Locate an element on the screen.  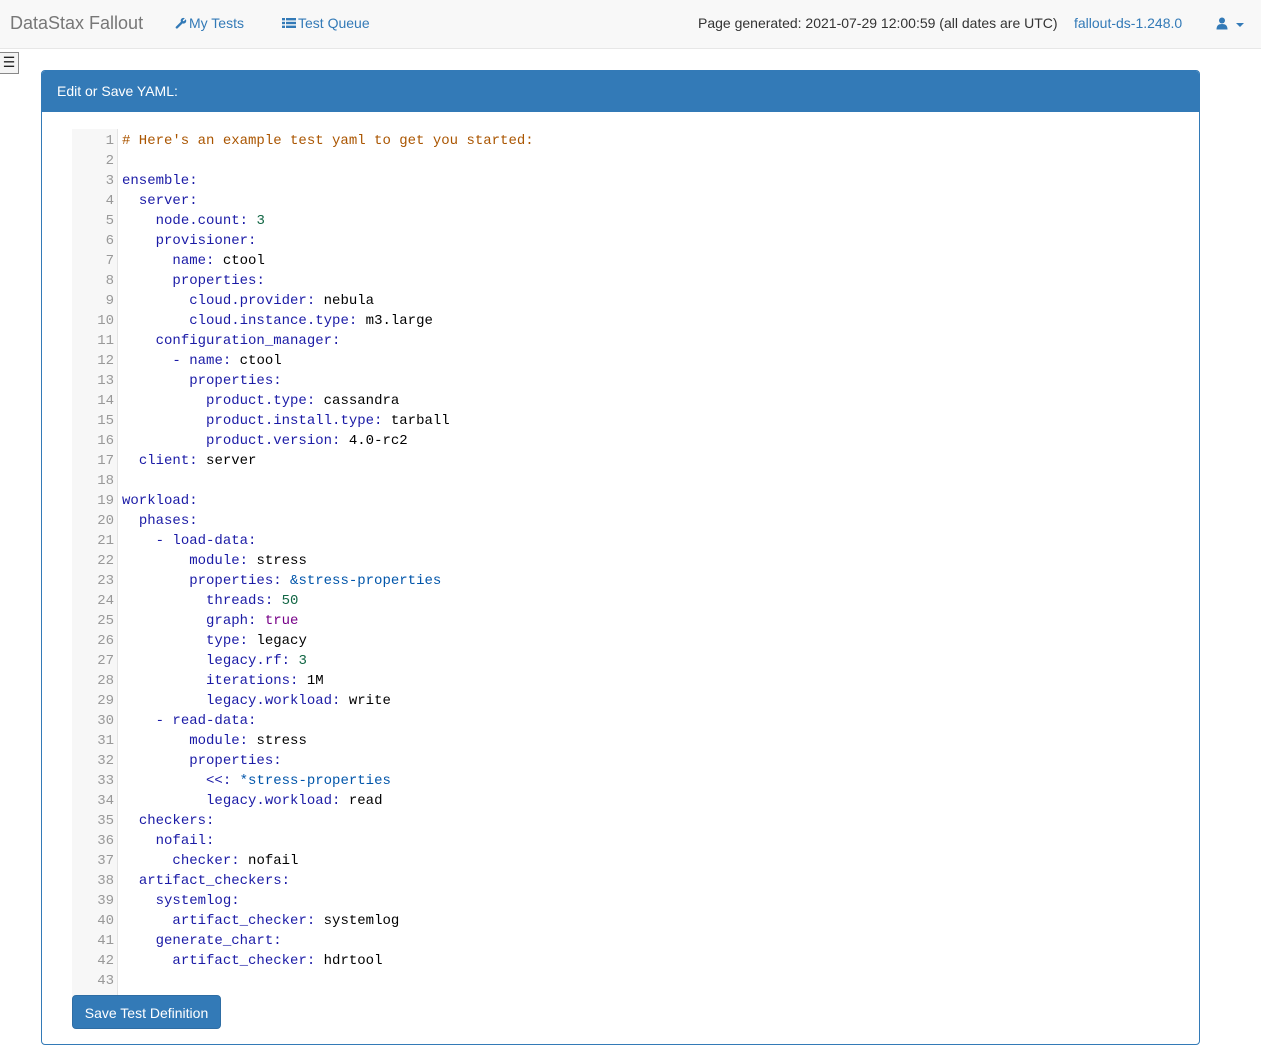
nav-test-queue: Test Queue is located at coordinates (326, 23).